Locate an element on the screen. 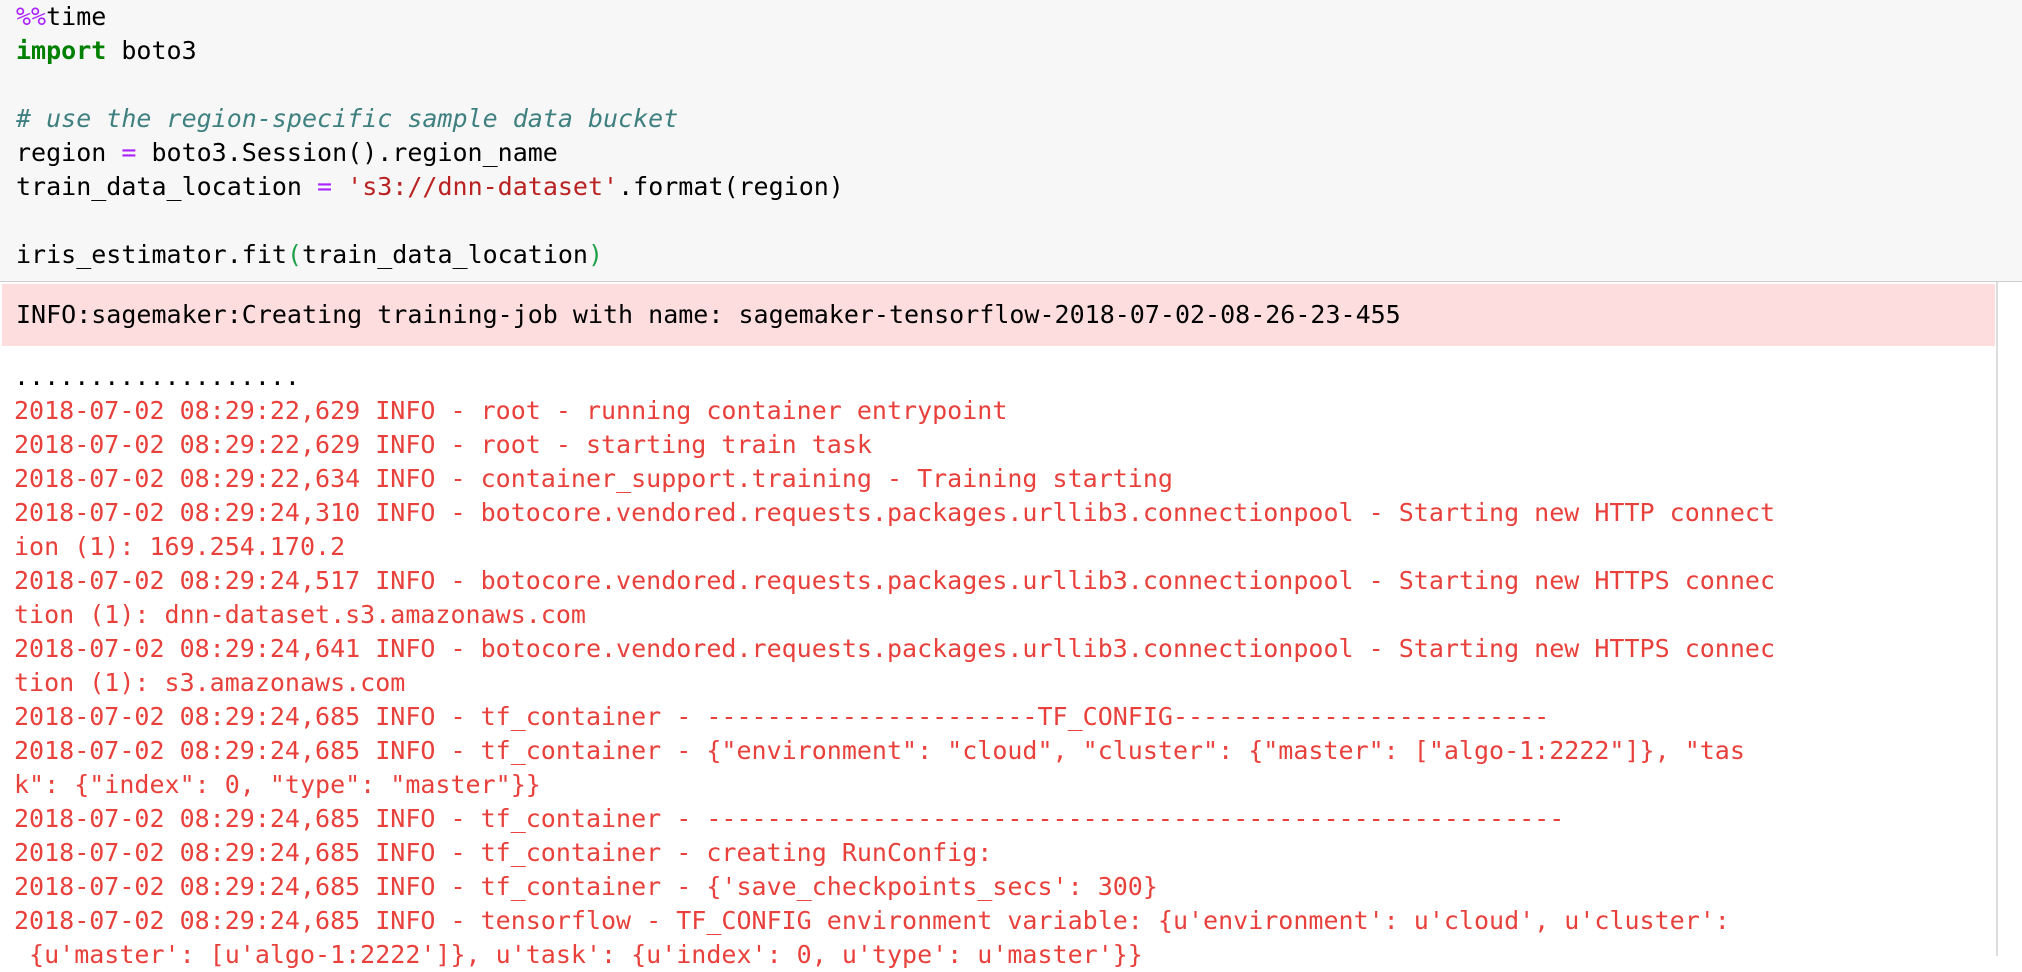 Image resolution: width=2022 pixels, height=972 pixels. train-space is located at coordinates (339, 186).